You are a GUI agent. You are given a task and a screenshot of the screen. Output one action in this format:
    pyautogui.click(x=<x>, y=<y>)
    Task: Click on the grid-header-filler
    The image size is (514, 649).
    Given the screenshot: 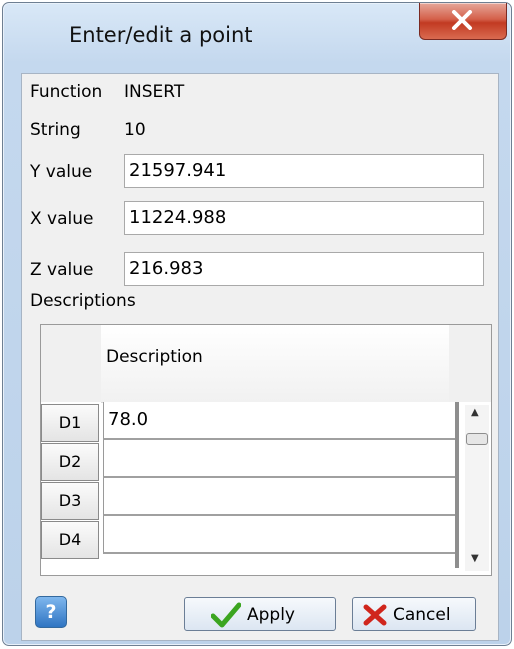 What is the action you would take?
    pyautogui.click(x=470, y=363)
    